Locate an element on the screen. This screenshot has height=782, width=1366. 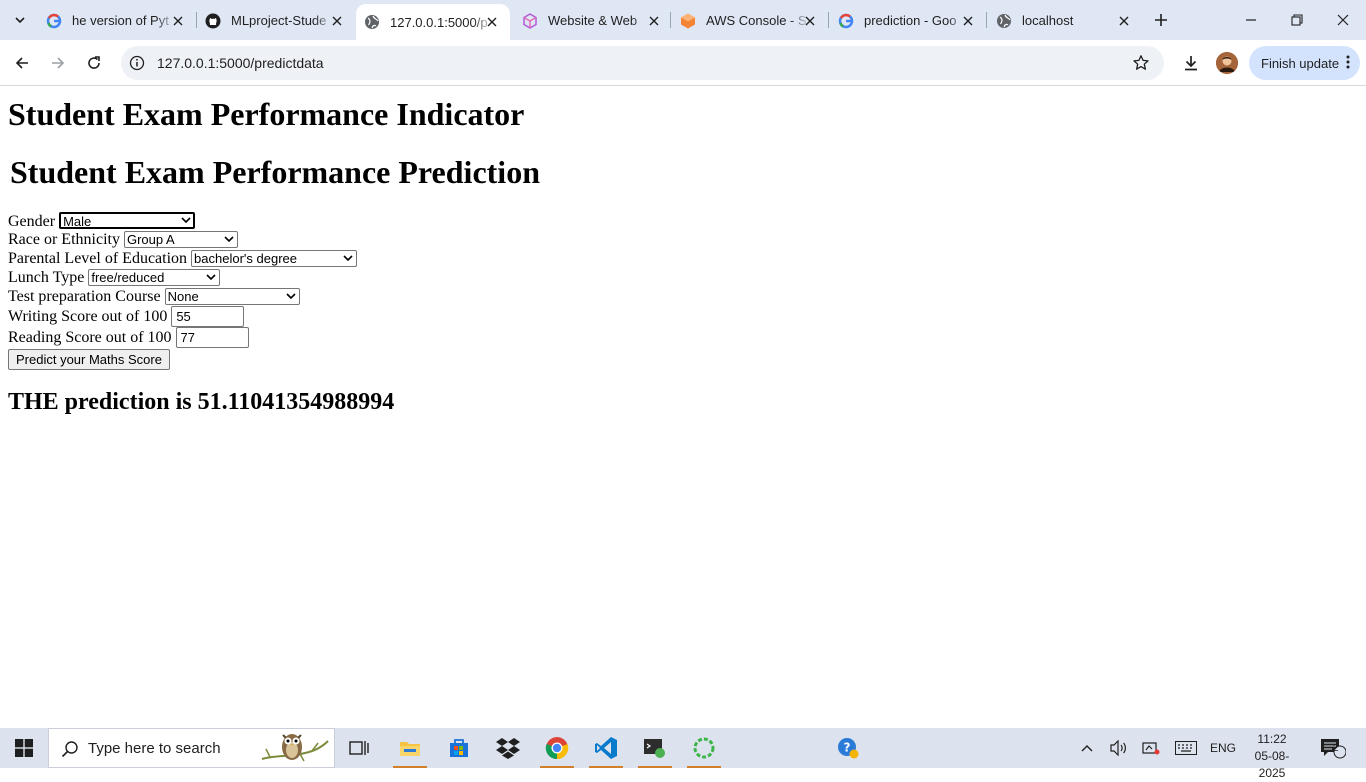
bookmark-star-icon is located at coordinates (1141, 63).